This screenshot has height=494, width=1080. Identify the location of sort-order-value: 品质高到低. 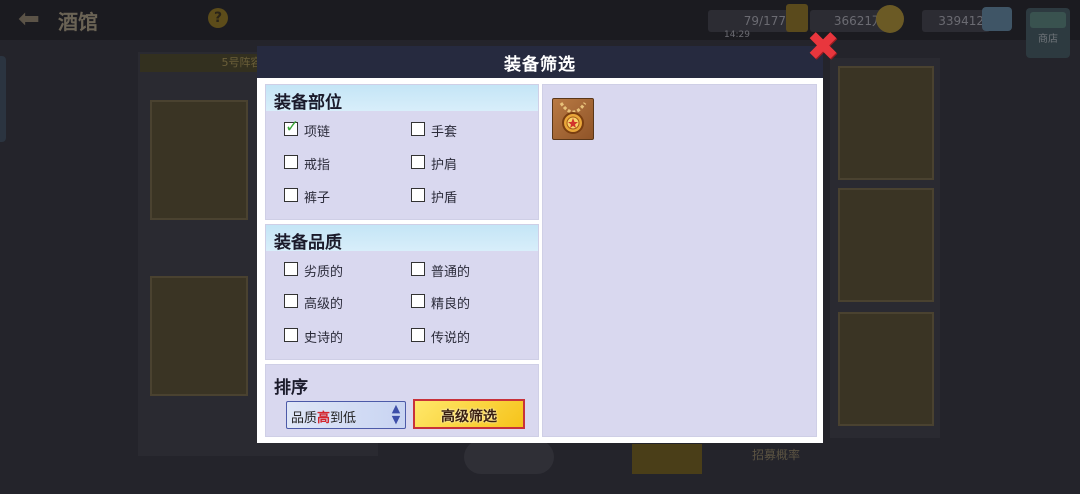
(324, 418).